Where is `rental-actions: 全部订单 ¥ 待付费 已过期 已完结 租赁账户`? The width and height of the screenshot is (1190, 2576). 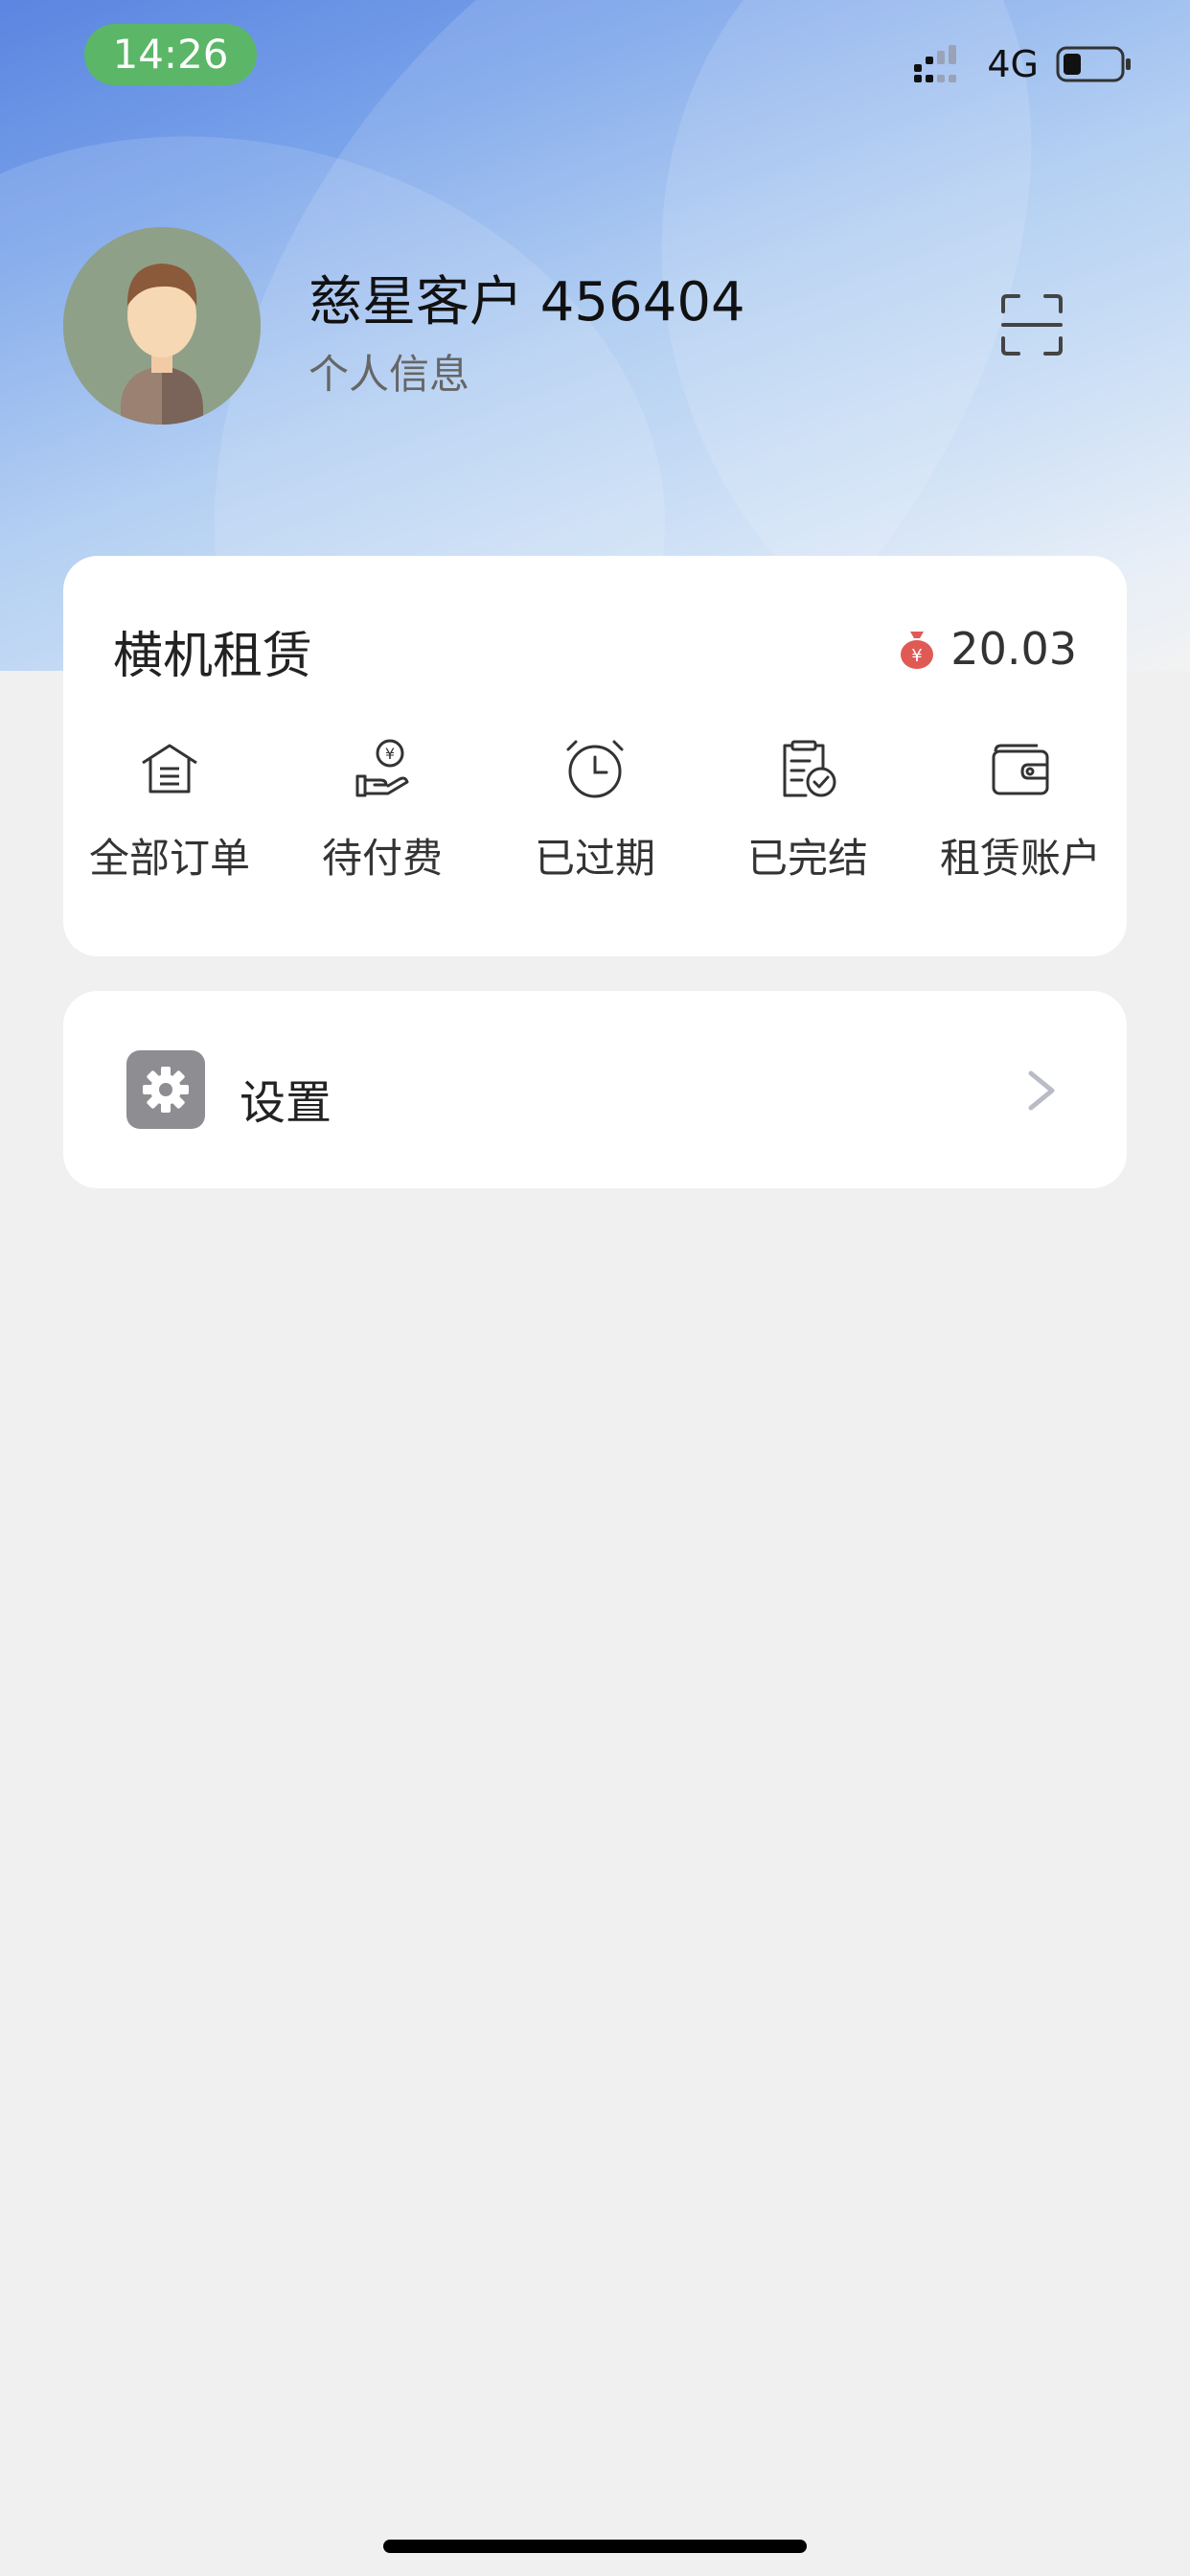
rental-actions: 全部订单 ¥ 待付费 已过期 已完结 租赁账户 is located at coordinates (595, 824).